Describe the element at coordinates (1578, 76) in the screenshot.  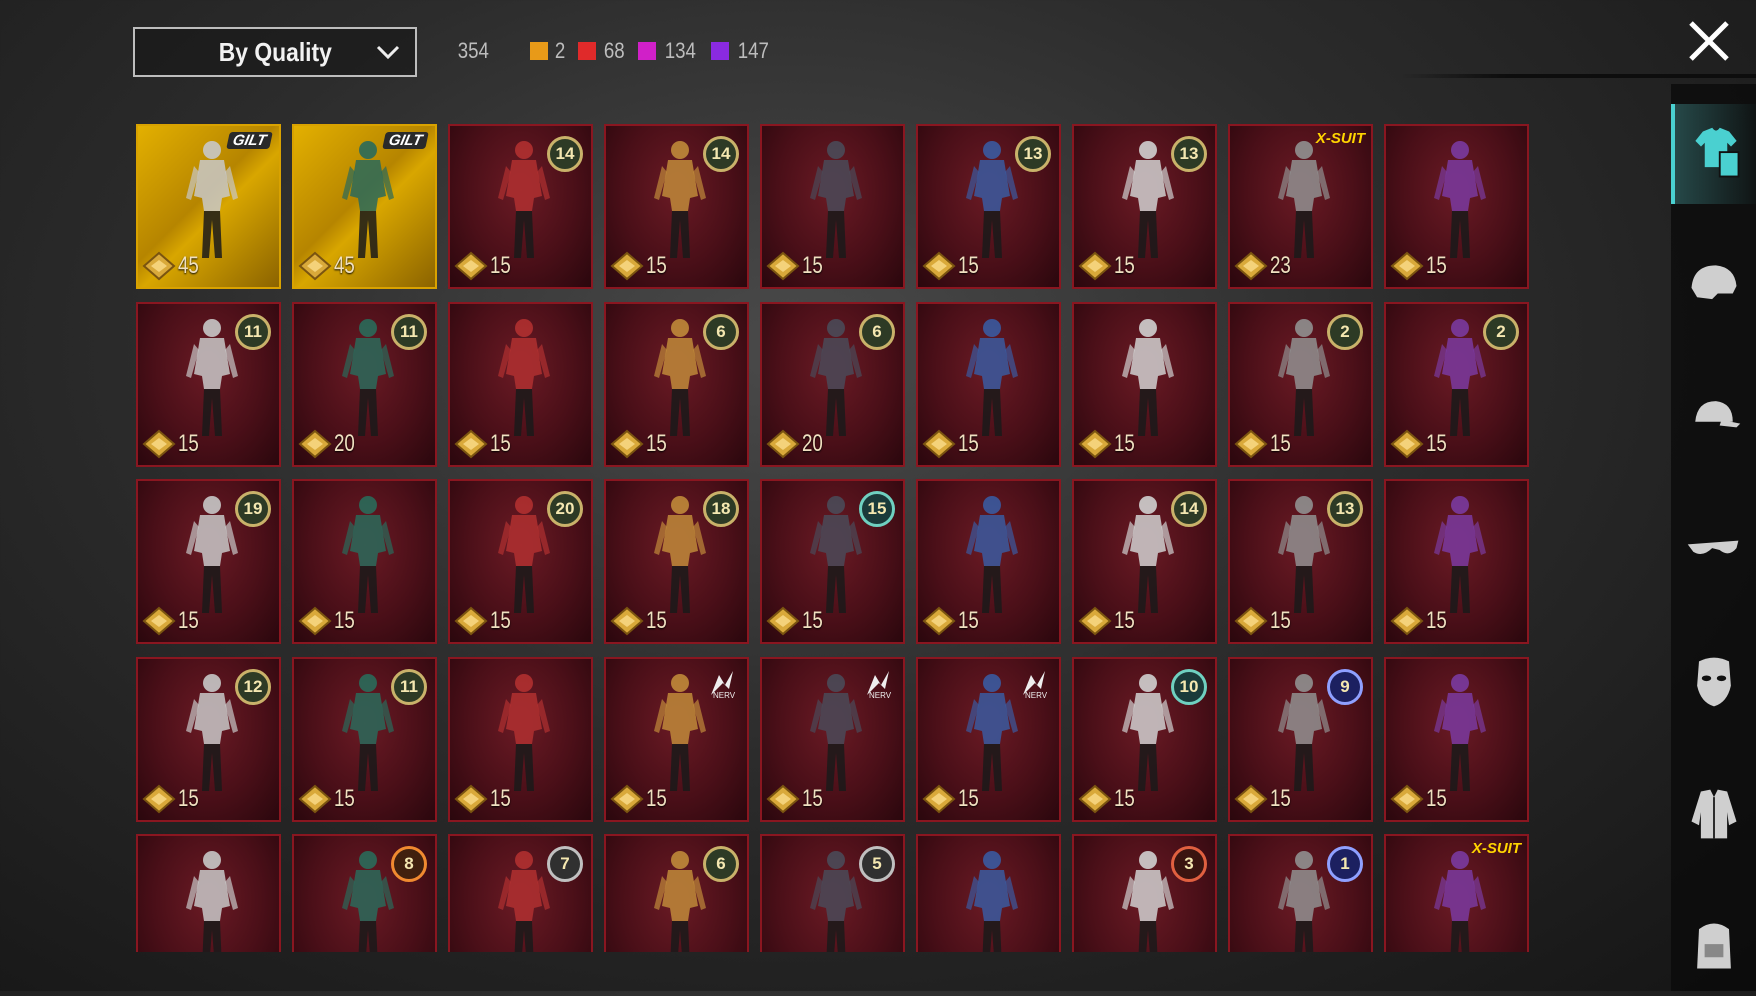
I see `divider` at that location.